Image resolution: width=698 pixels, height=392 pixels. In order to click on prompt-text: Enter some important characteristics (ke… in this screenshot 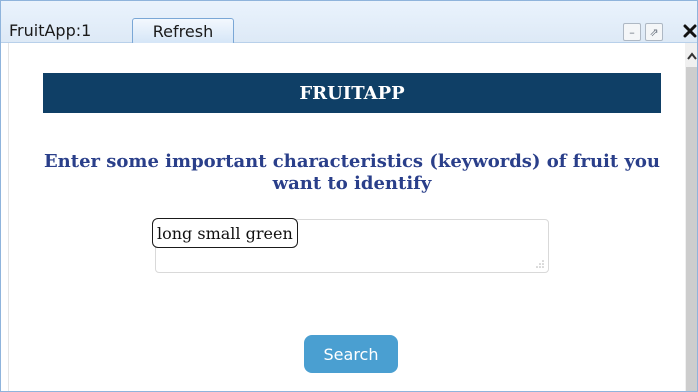, I will do `click(352, 172)`.